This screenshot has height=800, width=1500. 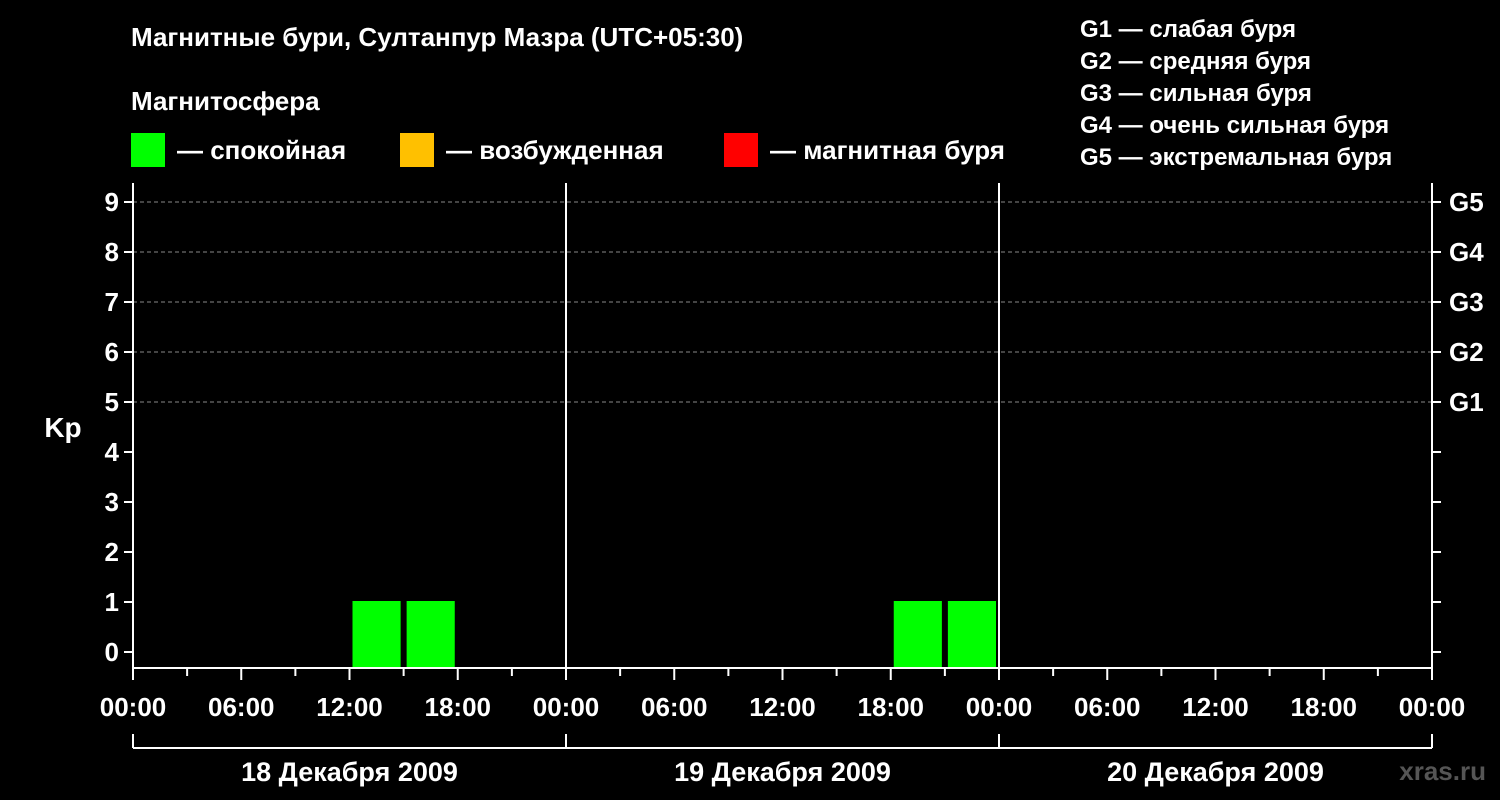 I want to click on y-tick-label: 0, so click(x=112, y=652).